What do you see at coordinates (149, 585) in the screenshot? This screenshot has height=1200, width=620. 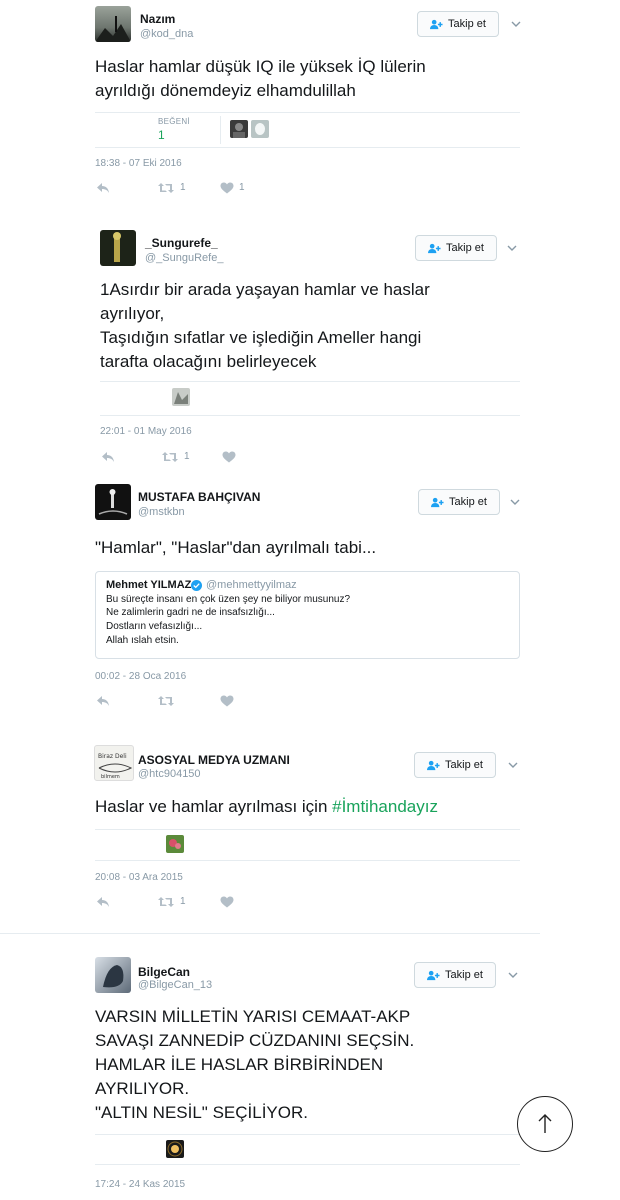 I see `quoted-display-name: Mehmet YILMAZ` at bounding box center [149, 585].